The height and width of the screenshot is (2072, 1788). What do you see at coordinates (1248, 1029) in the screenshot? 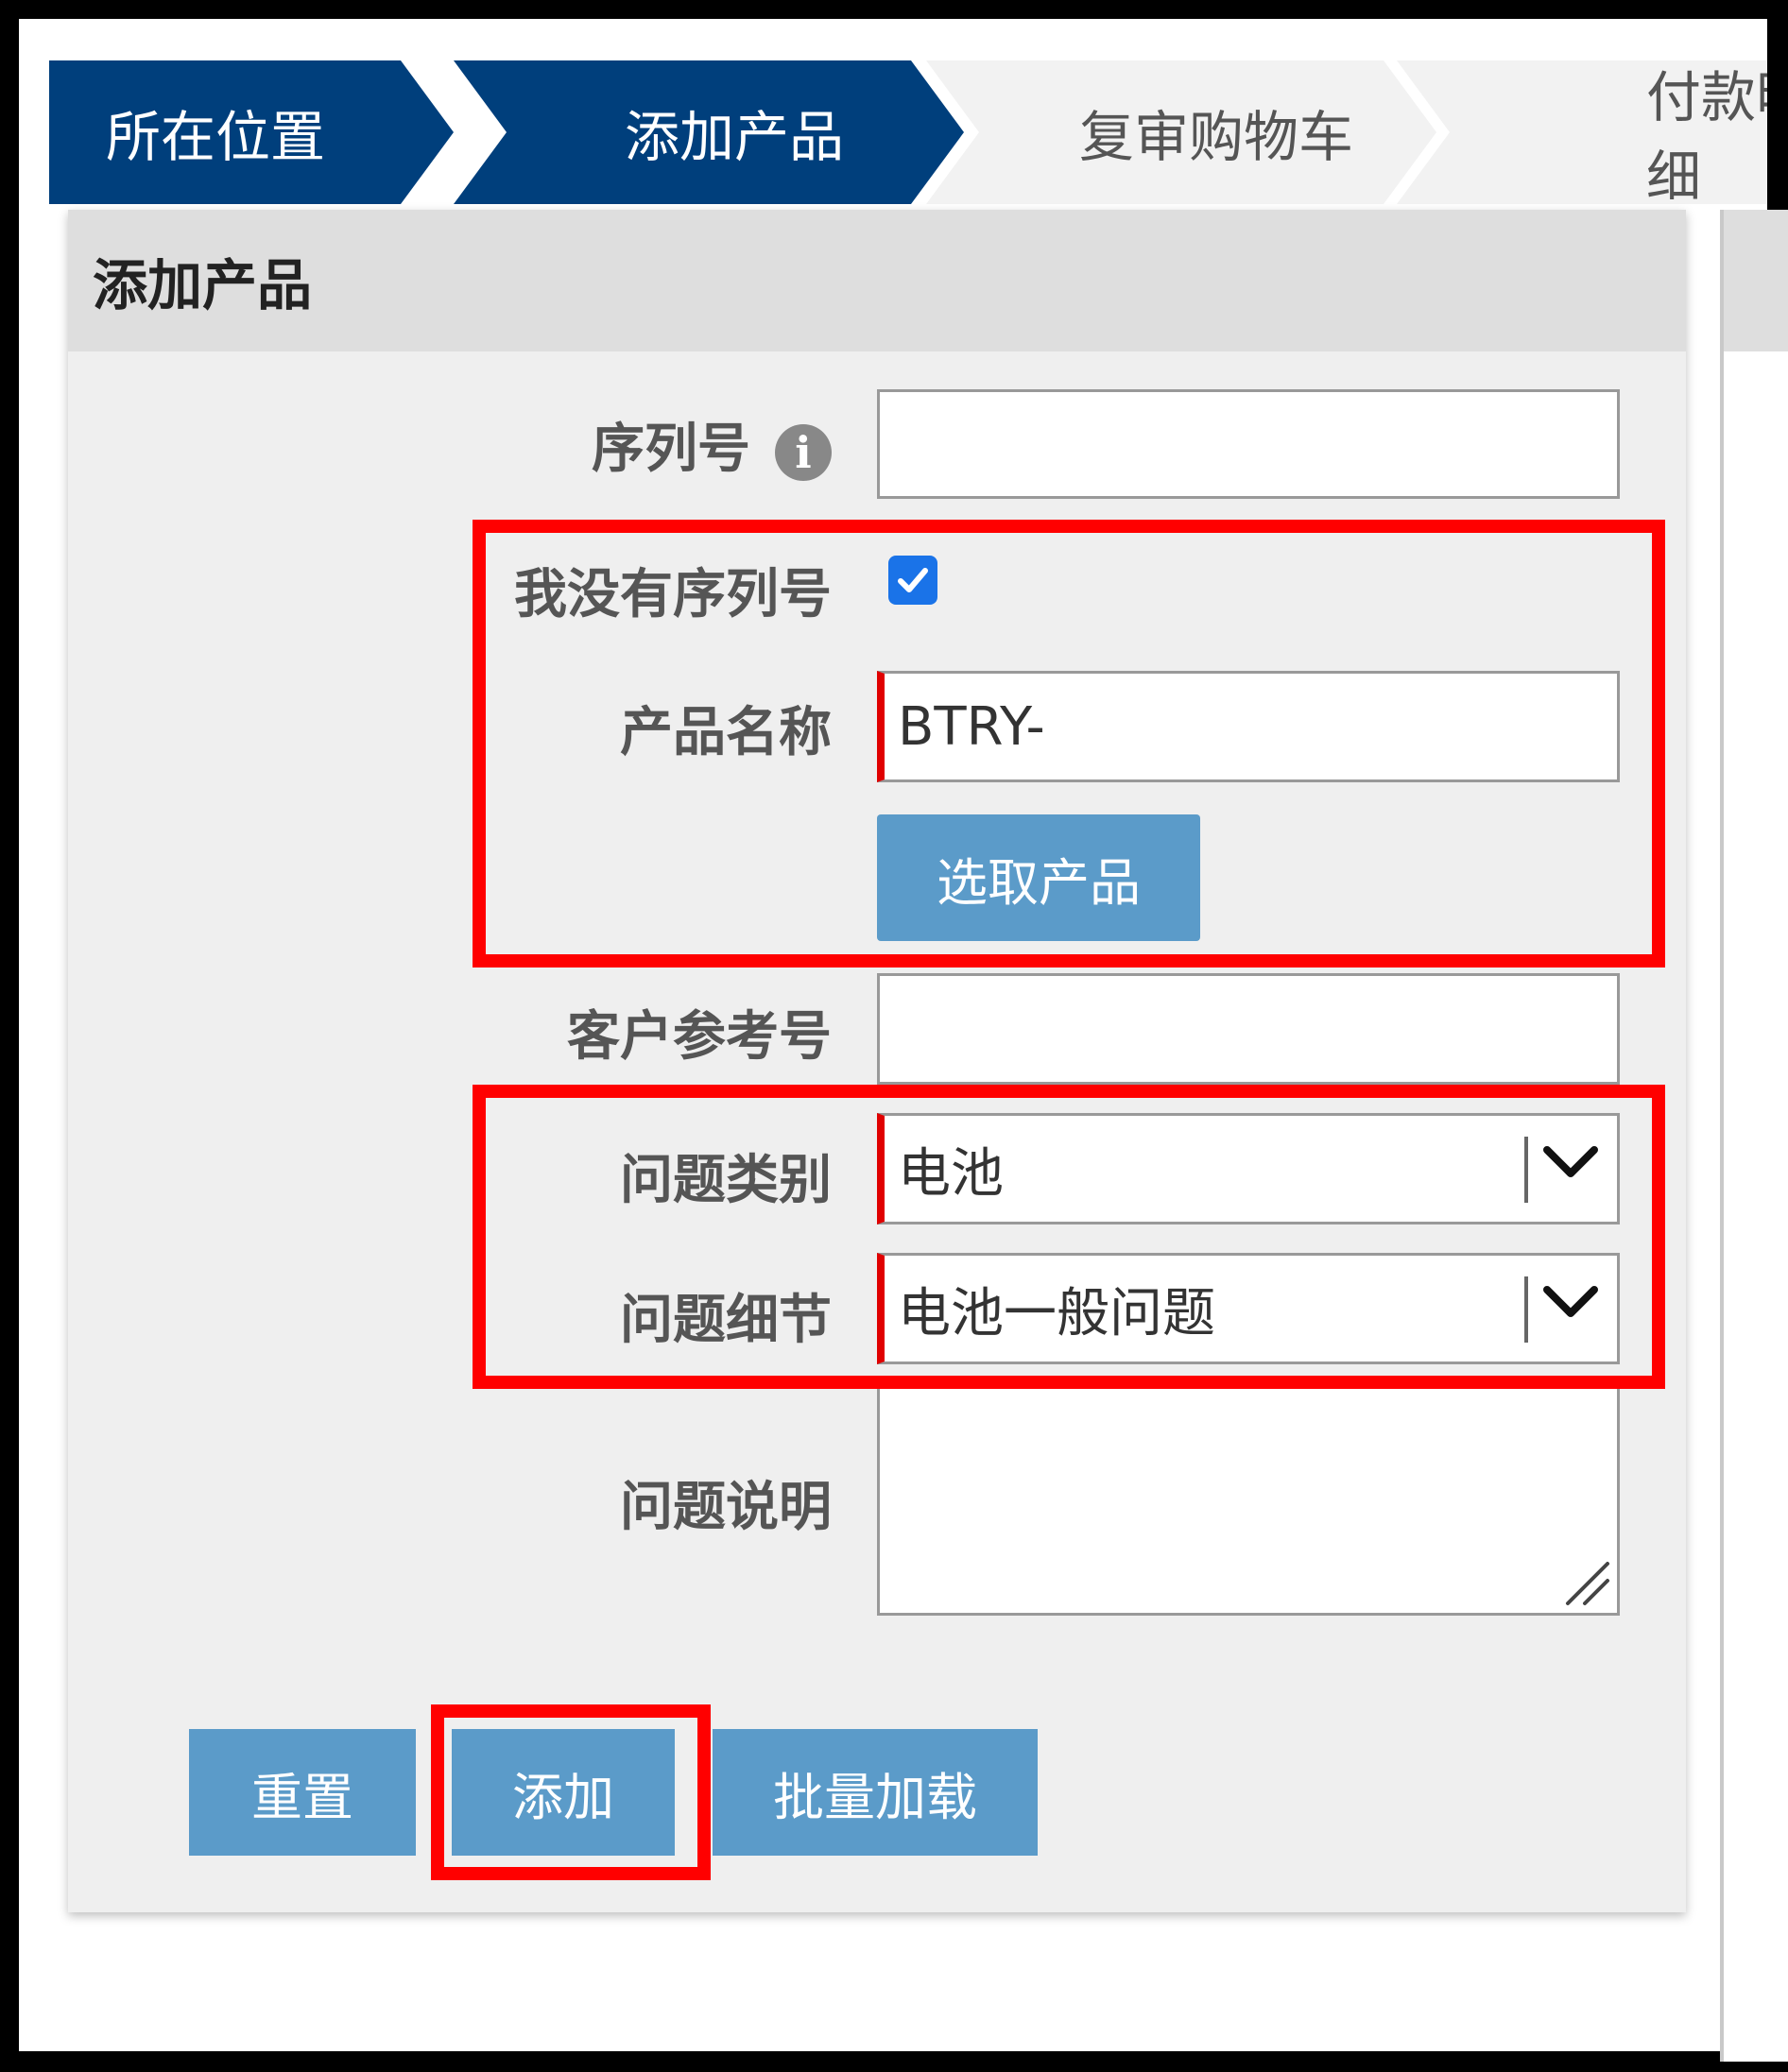
I see `customer-reference-input` at bounding box center [1248, 1029].